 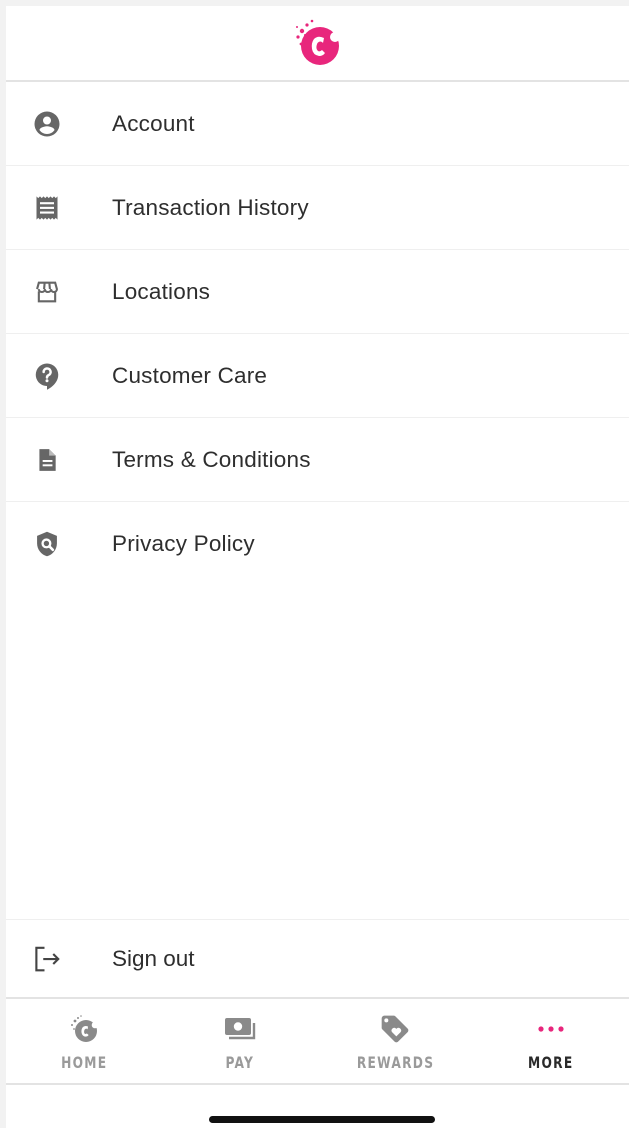 I want to click on menu-item-label: Privacy Policy, so click(x=183, y=543).